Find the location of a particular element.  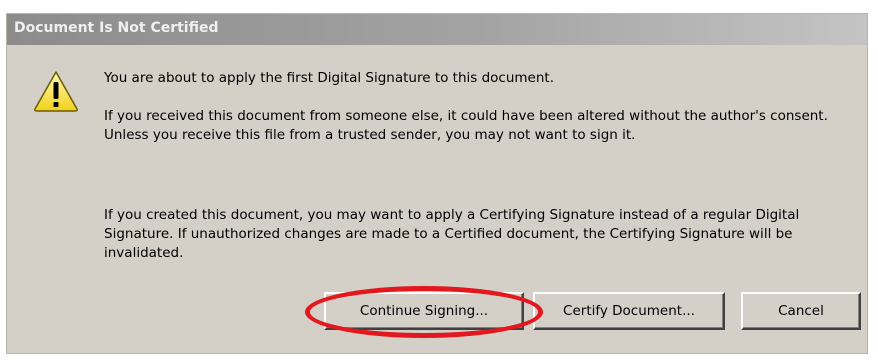

warning-triangle-icon is located at coordinates (56, 91).